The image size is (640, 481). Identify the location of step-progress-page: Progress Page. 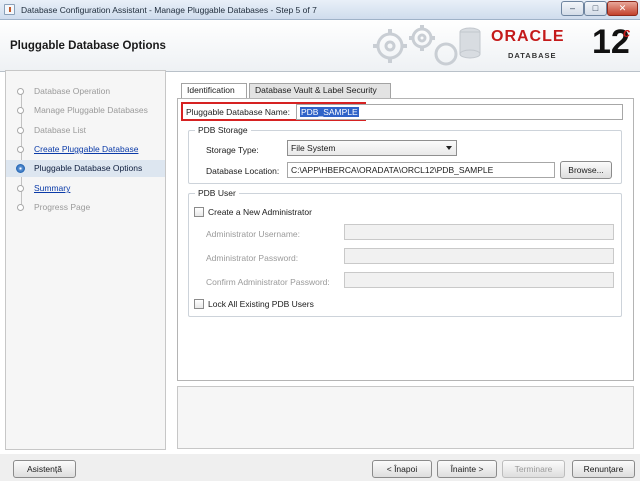
(85, 207).